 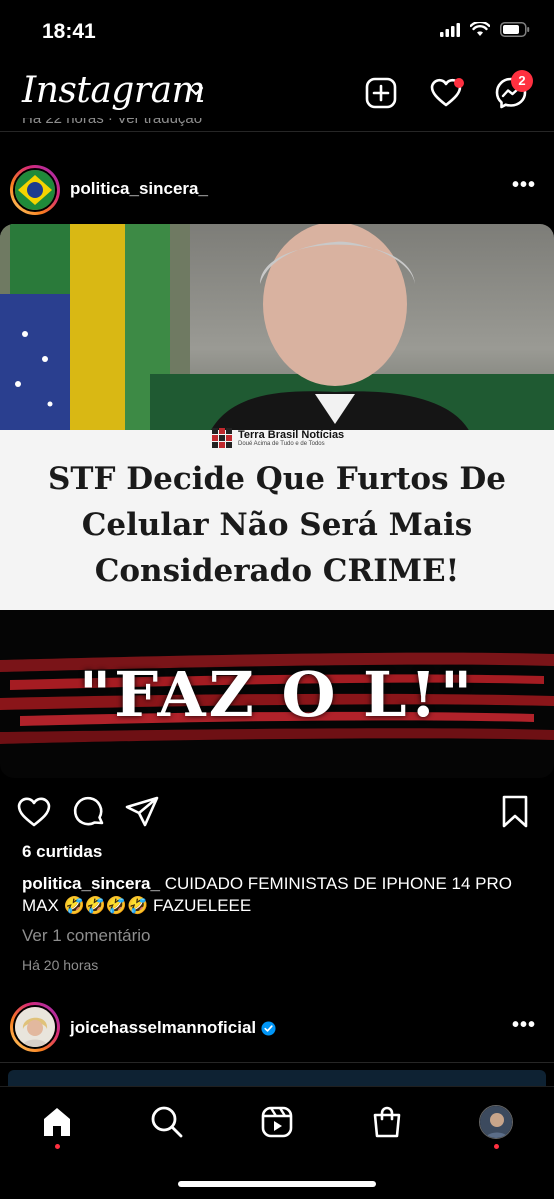 What do you see at coordinates (57, 1146) in the screenshot?
I see `home-active-dot` at bounding box center [57, 1146].